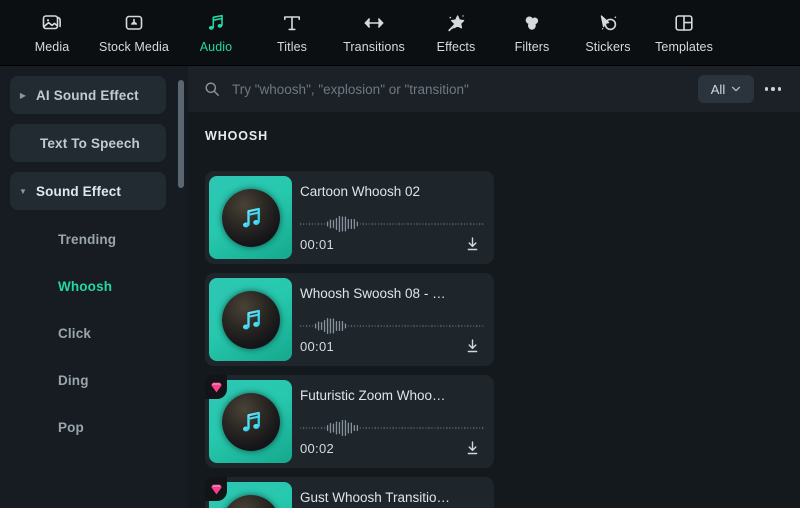  I want to click on sidebar-item-pop: Pop, so click(94, 427).